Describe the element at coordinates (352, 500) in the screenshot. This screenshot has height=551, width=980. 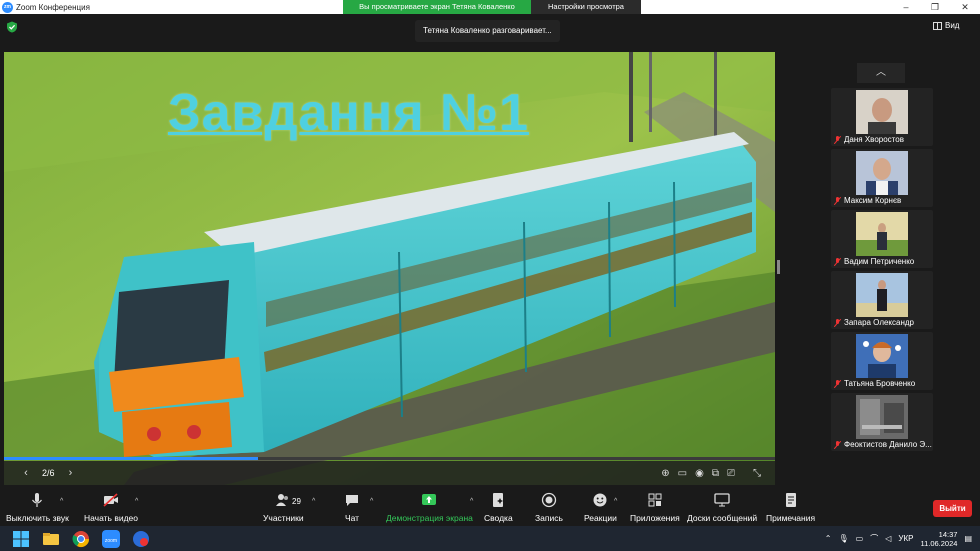
I see `chat-icon` at that location.